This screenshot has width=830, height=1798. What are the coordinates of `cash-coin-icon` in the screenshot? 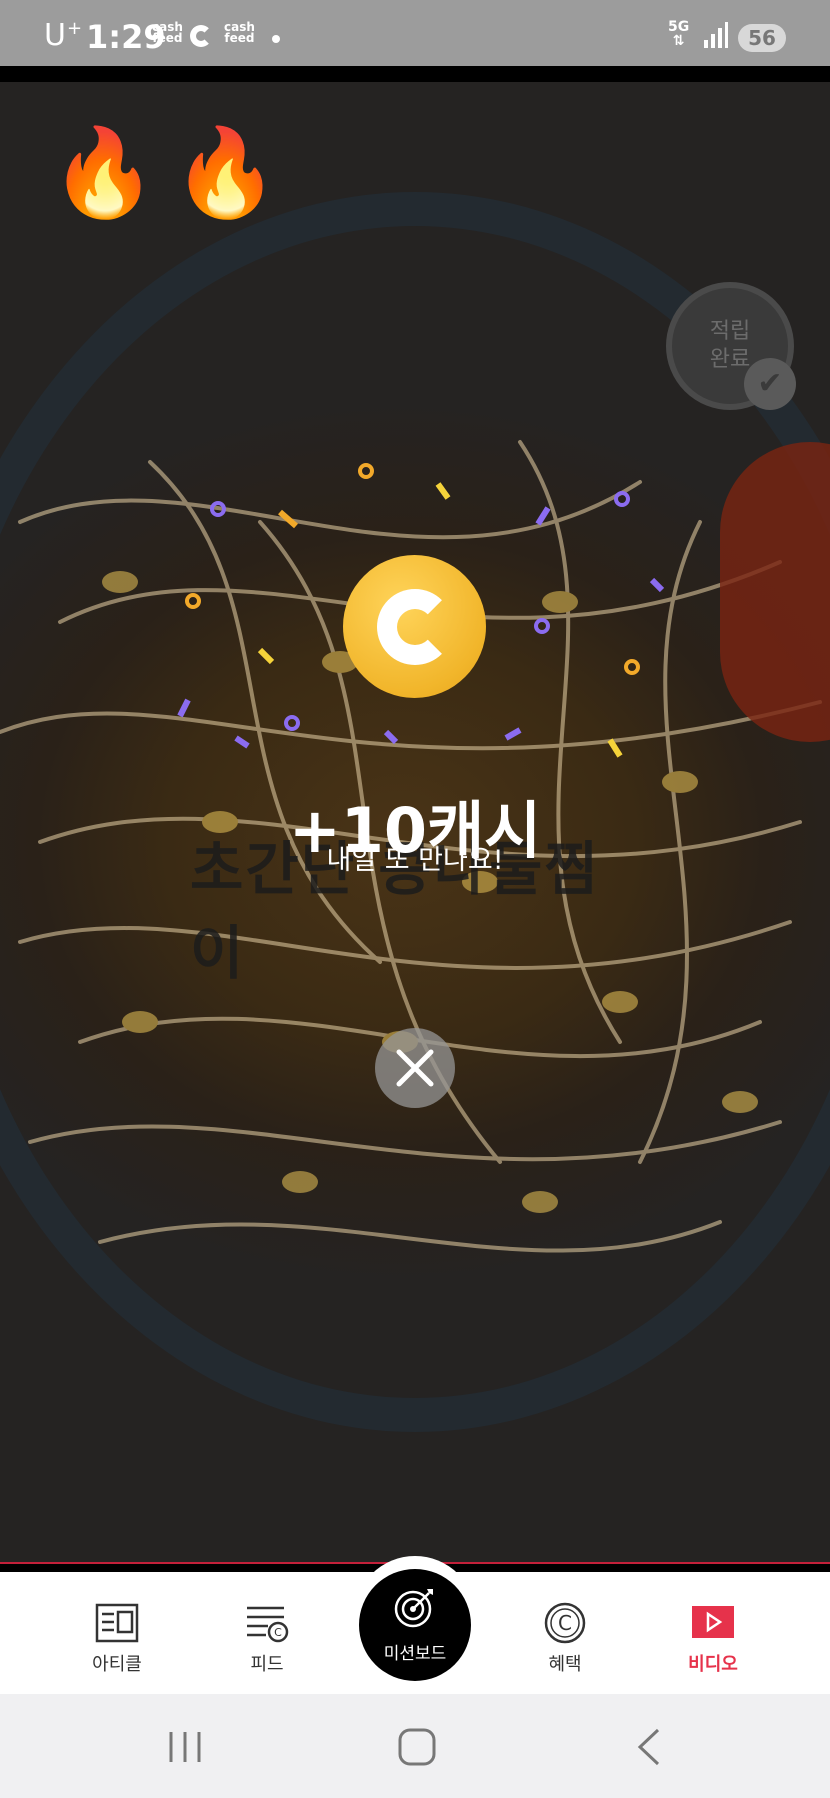 It's located at (414, 626).